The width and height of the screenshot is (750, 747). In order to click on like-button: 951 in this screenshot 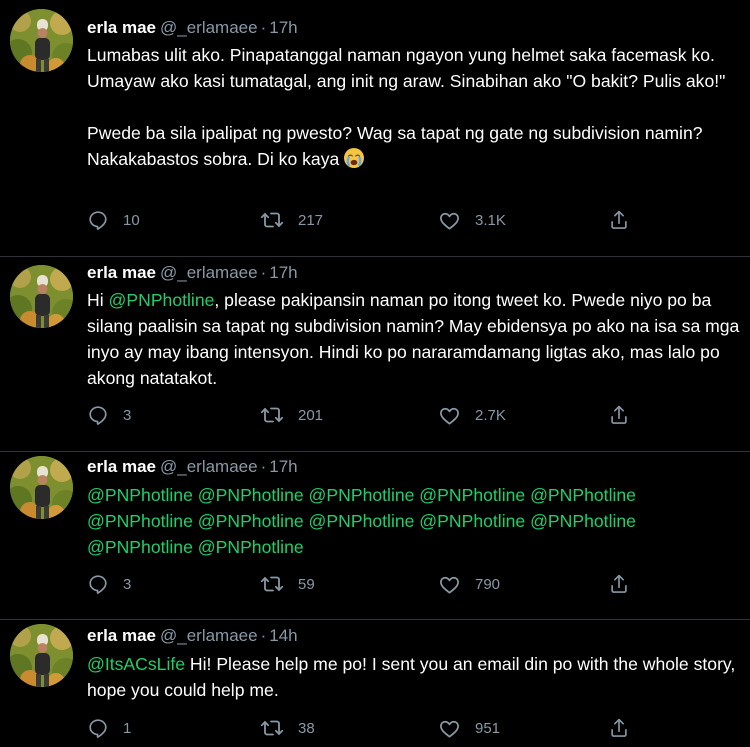, I will do `click(469, 728)`.